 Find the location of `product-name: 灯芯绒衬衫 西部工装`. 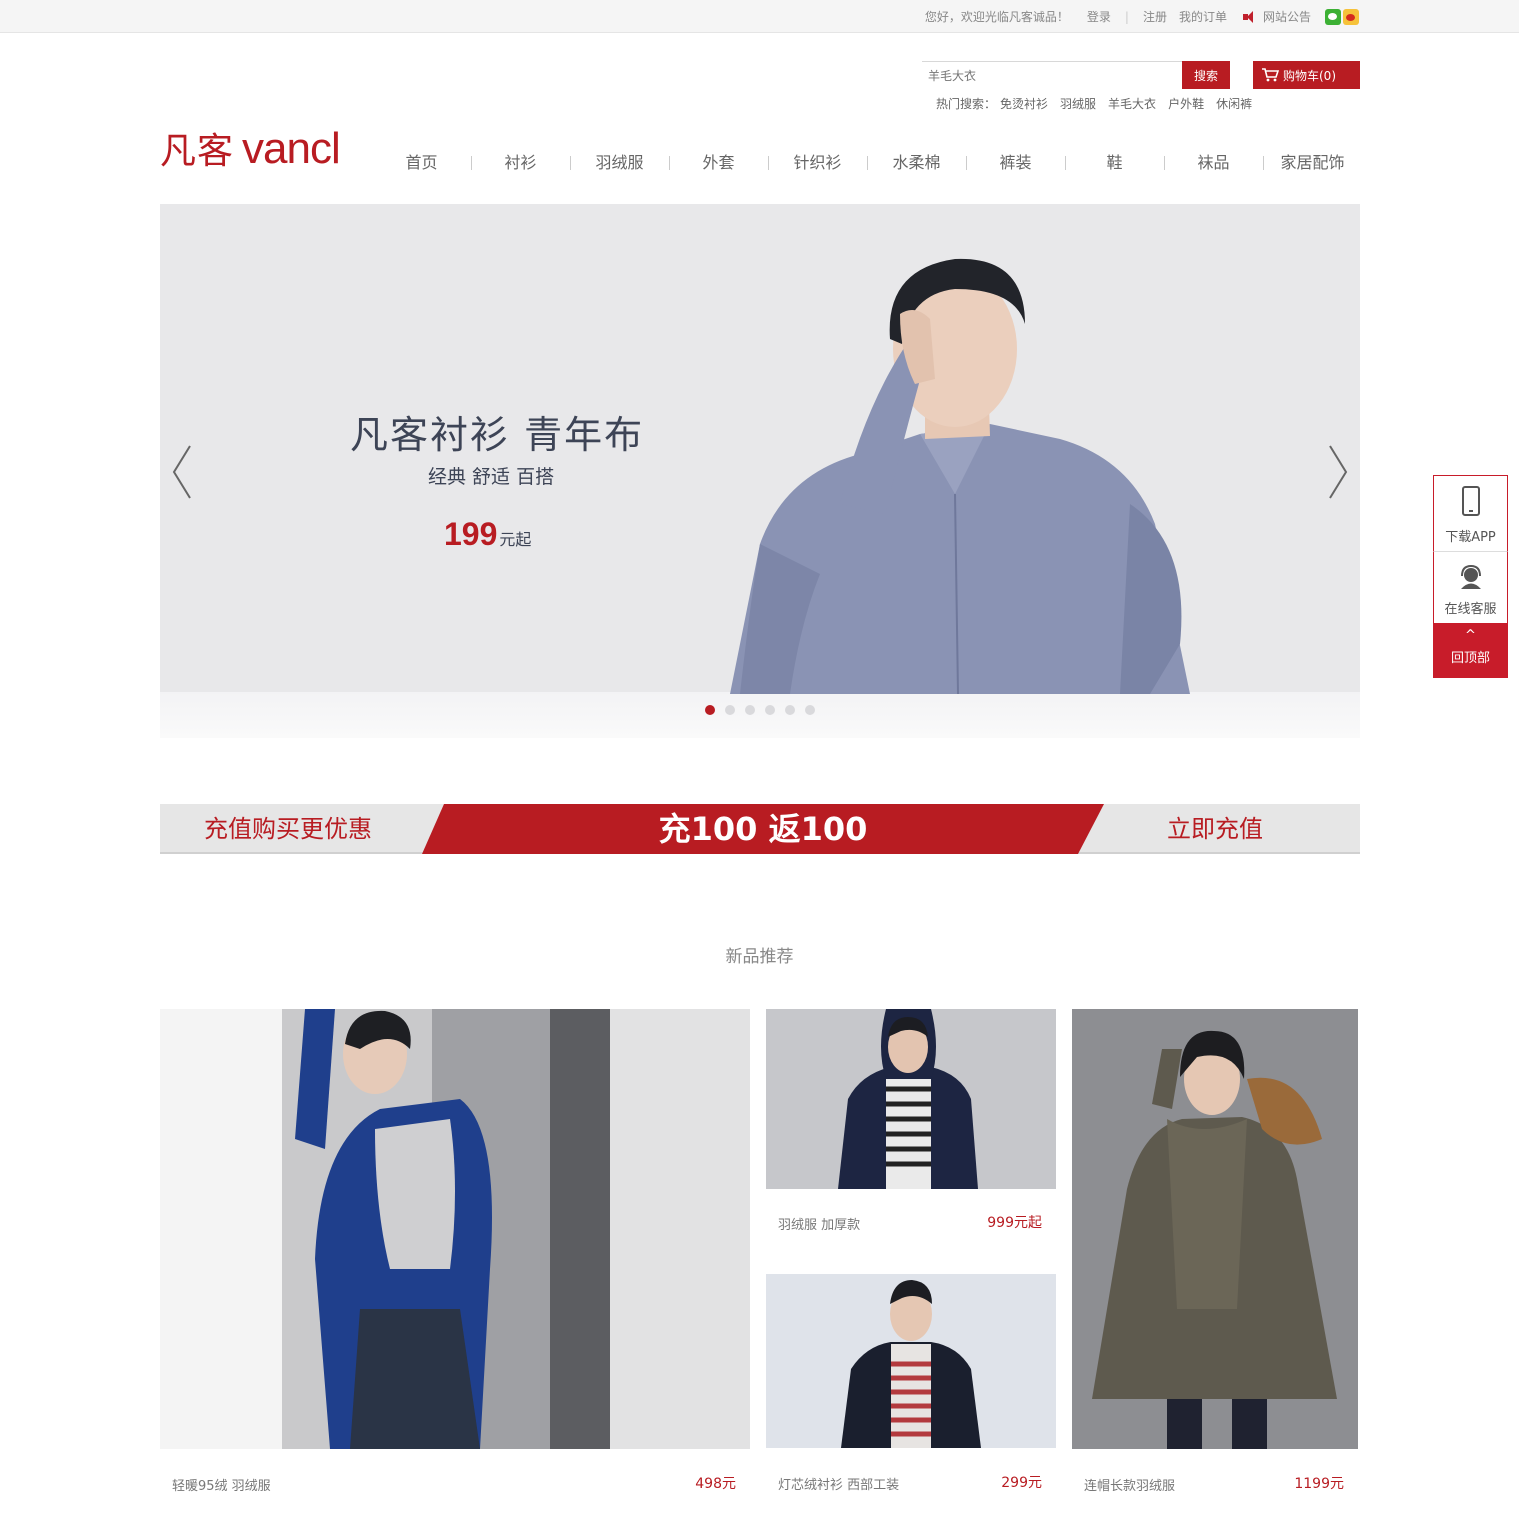

product-name: 灯芯绒衬衫 西部工装 is located at coordinates (839, 1485).